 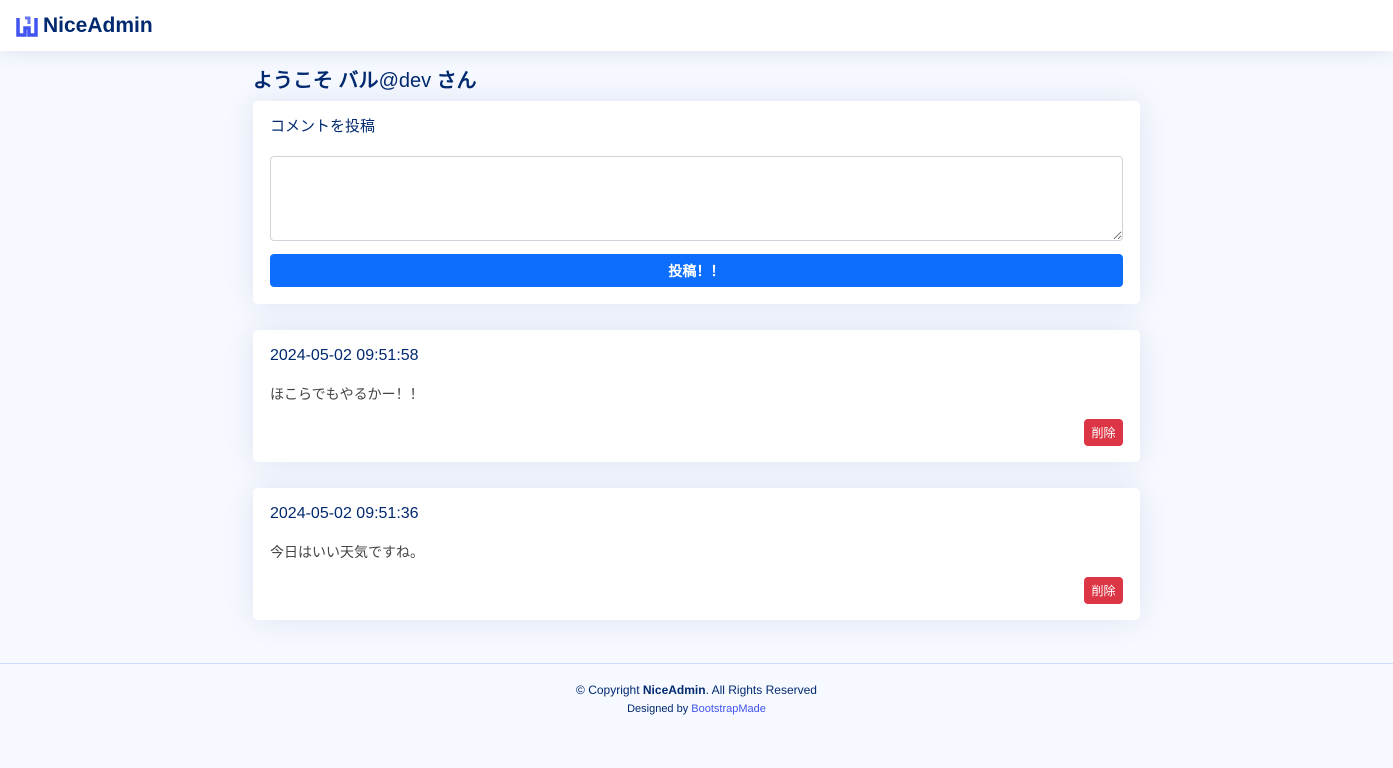 I want to click on comment-text: 今日はいい天気ですね。, so click(x=347, y=552).